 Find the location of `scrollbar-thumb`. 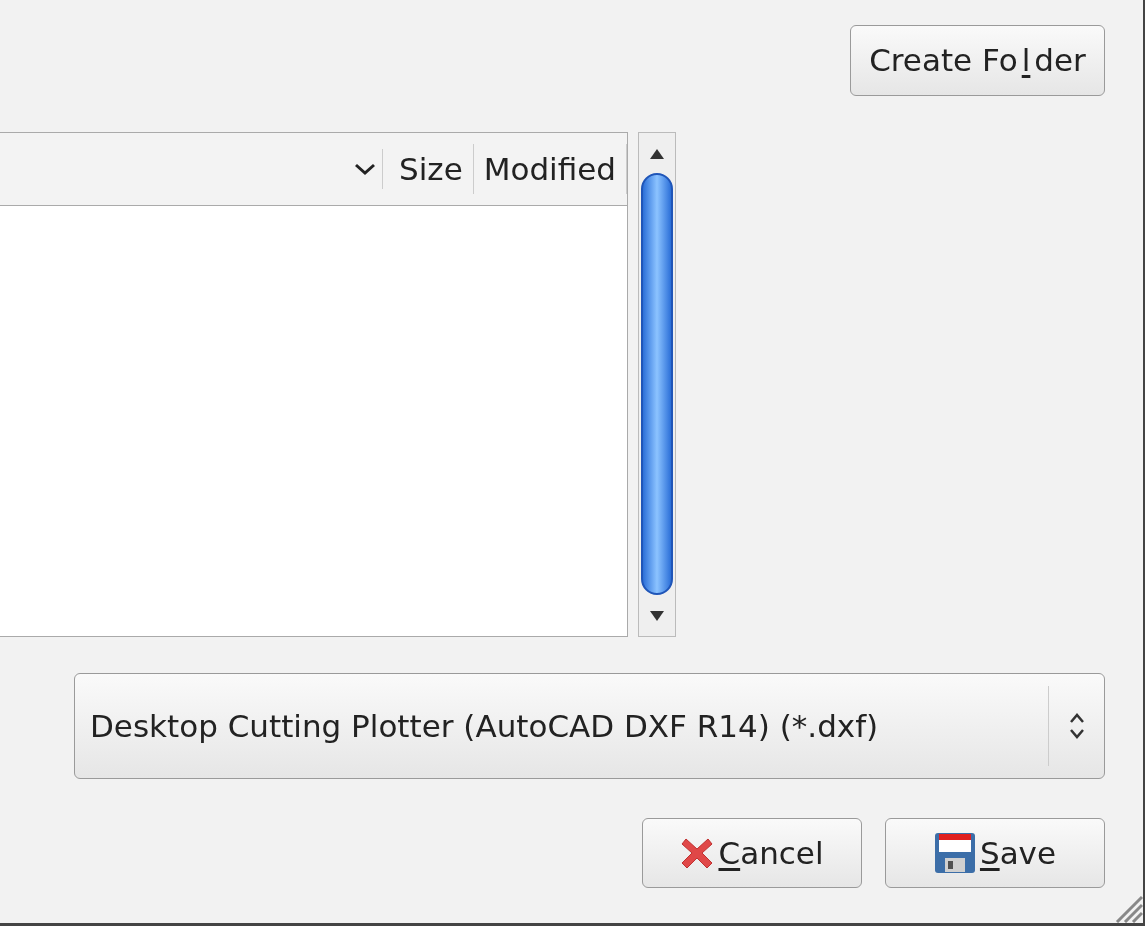

scrollbar-thumb is located at coordinates (657, 384).